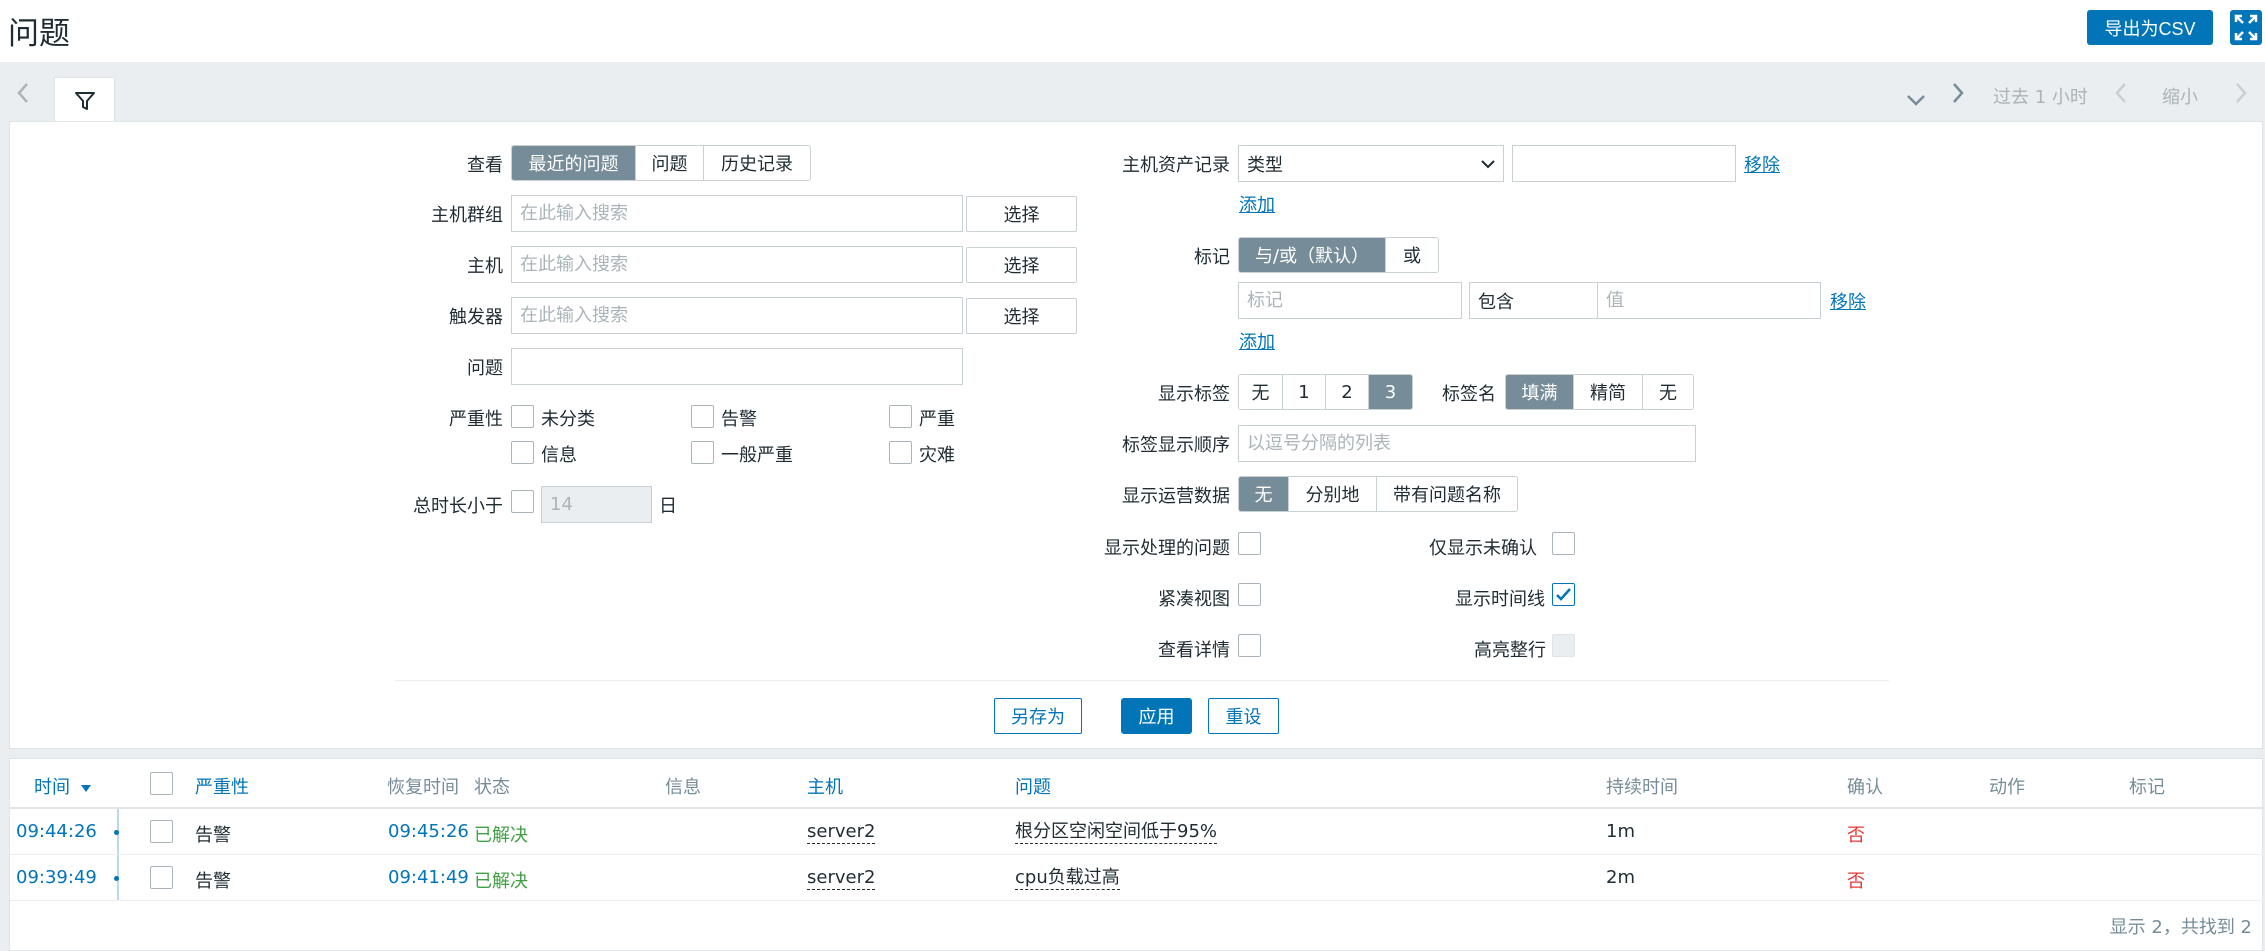 The height and width of the screenshot is (951, 2265). What do you see at coordinates (702, 452) in the screenshot?
I see `severity-checkbox-average` at bounding box center [702, 452].